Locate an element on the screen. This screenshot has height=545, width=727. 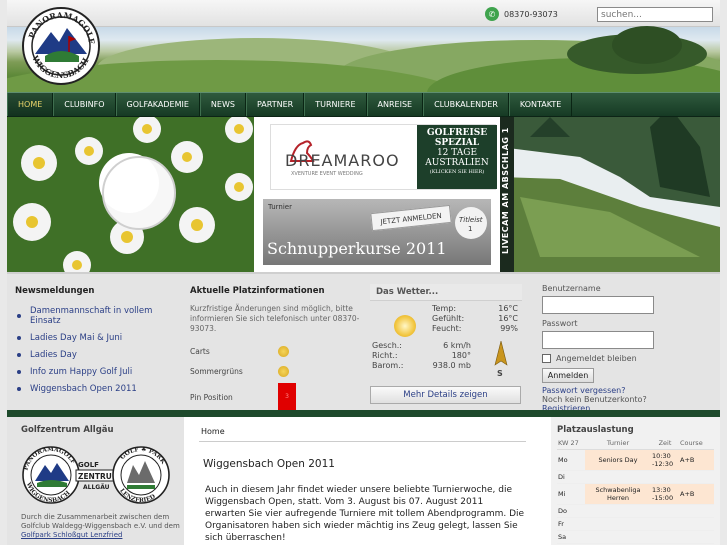
breadcrumb: Home is located at coordinates (213, 431).